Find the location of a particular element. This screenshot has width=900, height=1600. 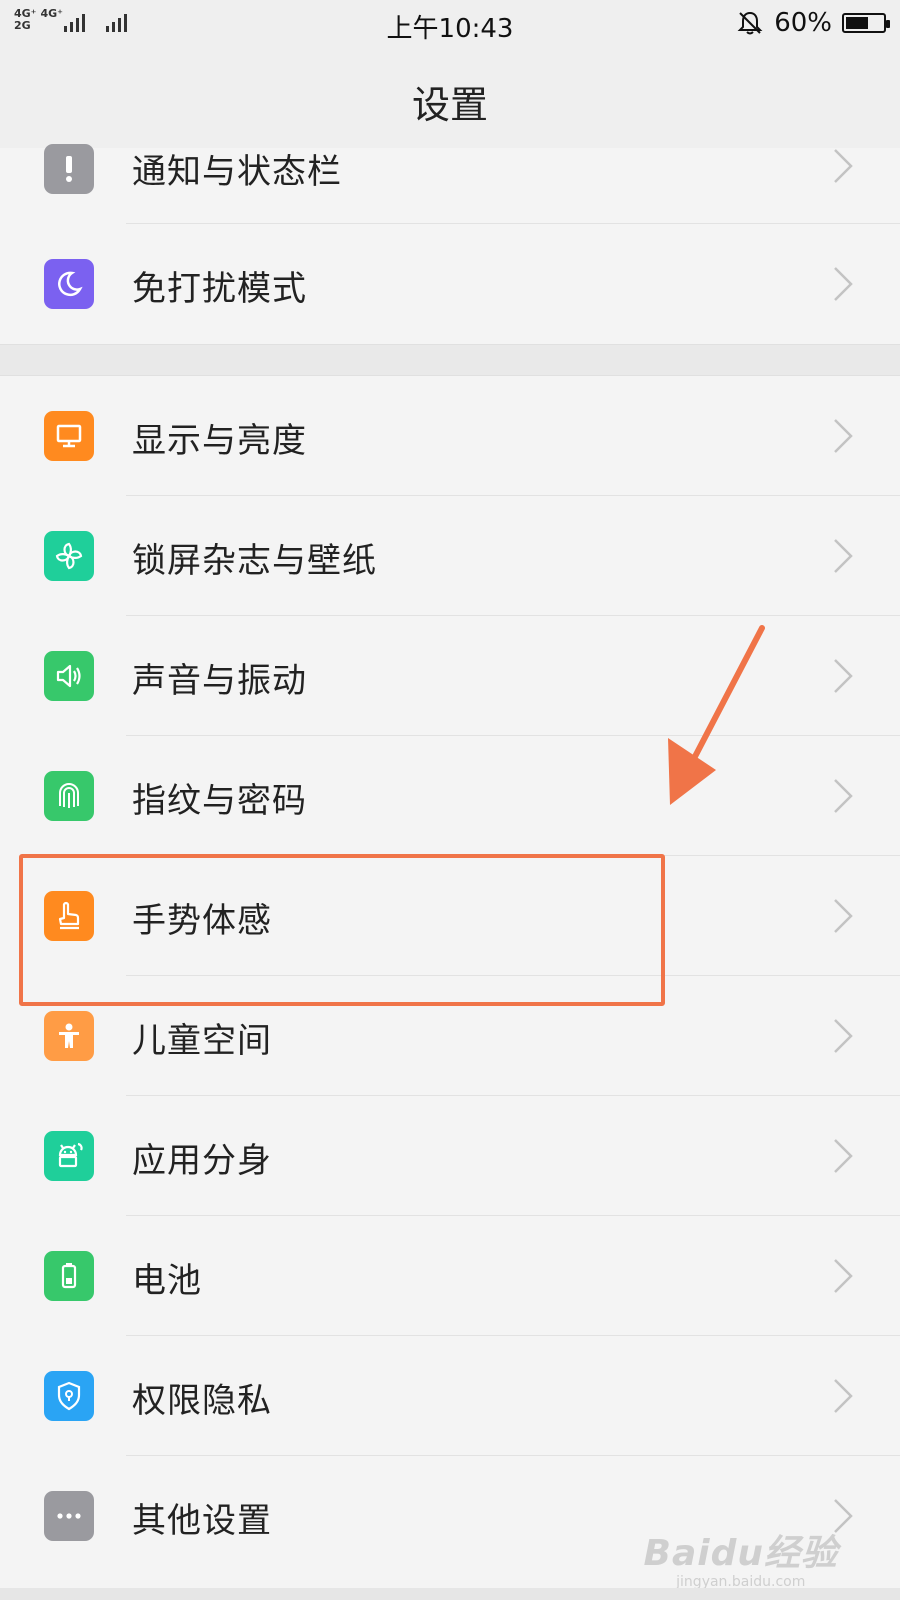

settings-item-label: 应用分身 is located at coordinates (202, 1161).